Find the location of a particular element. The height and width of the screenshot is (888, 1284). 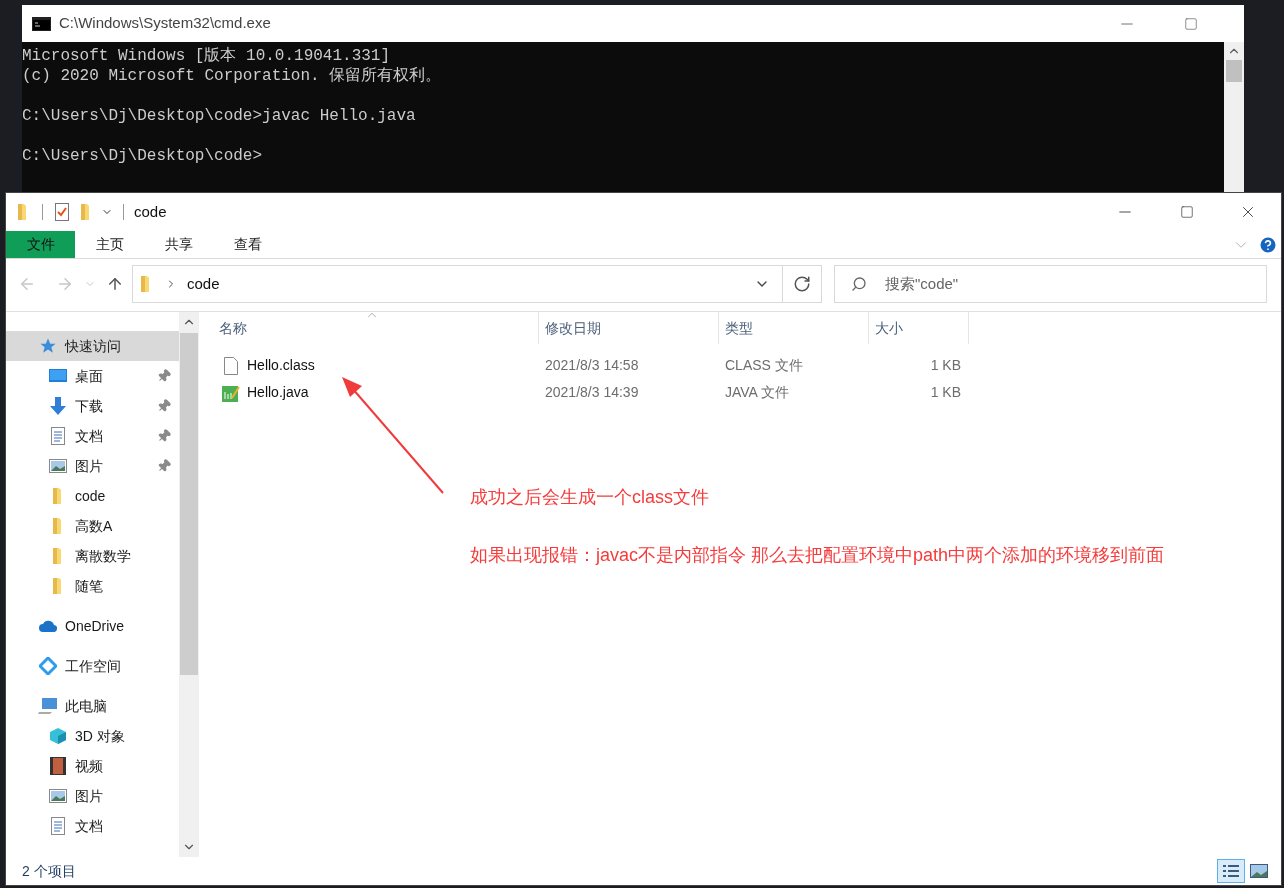

nav-item: 此电脑 is located at coordinates (92, 706).